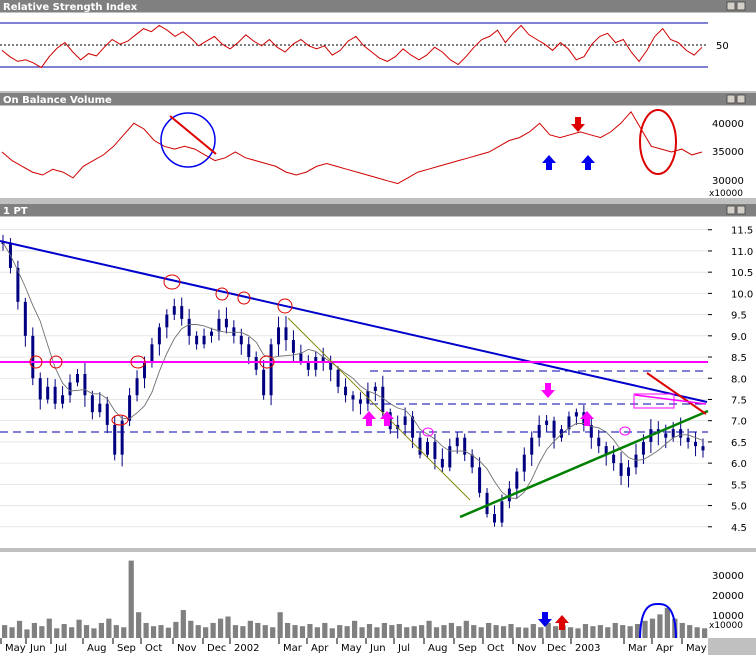 The width and height of the screenshot is (756, 655). I want to click on price-tick-label: 8.0, so click(739, 379).